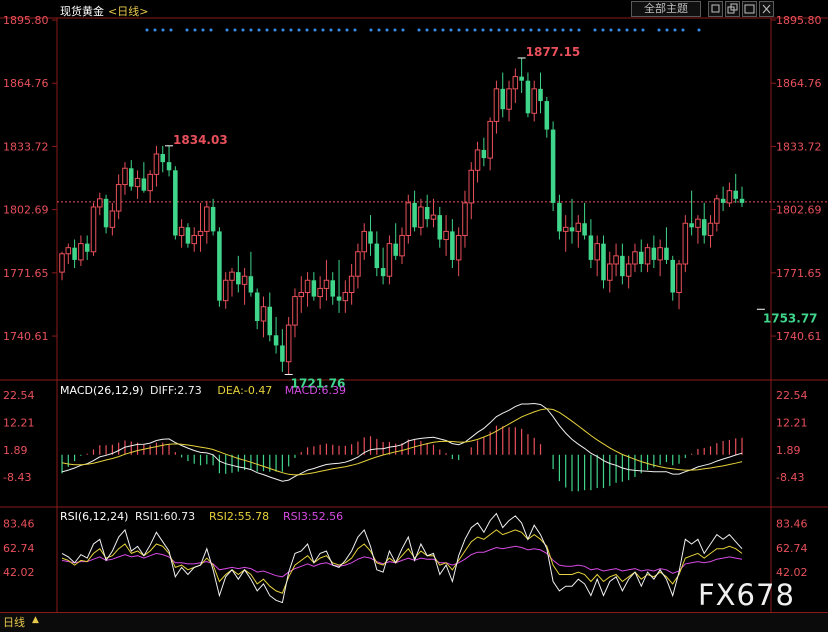 The image size is (828, 632). I want to click on macd-y-tick-label: 12.21, so click(19, 422).